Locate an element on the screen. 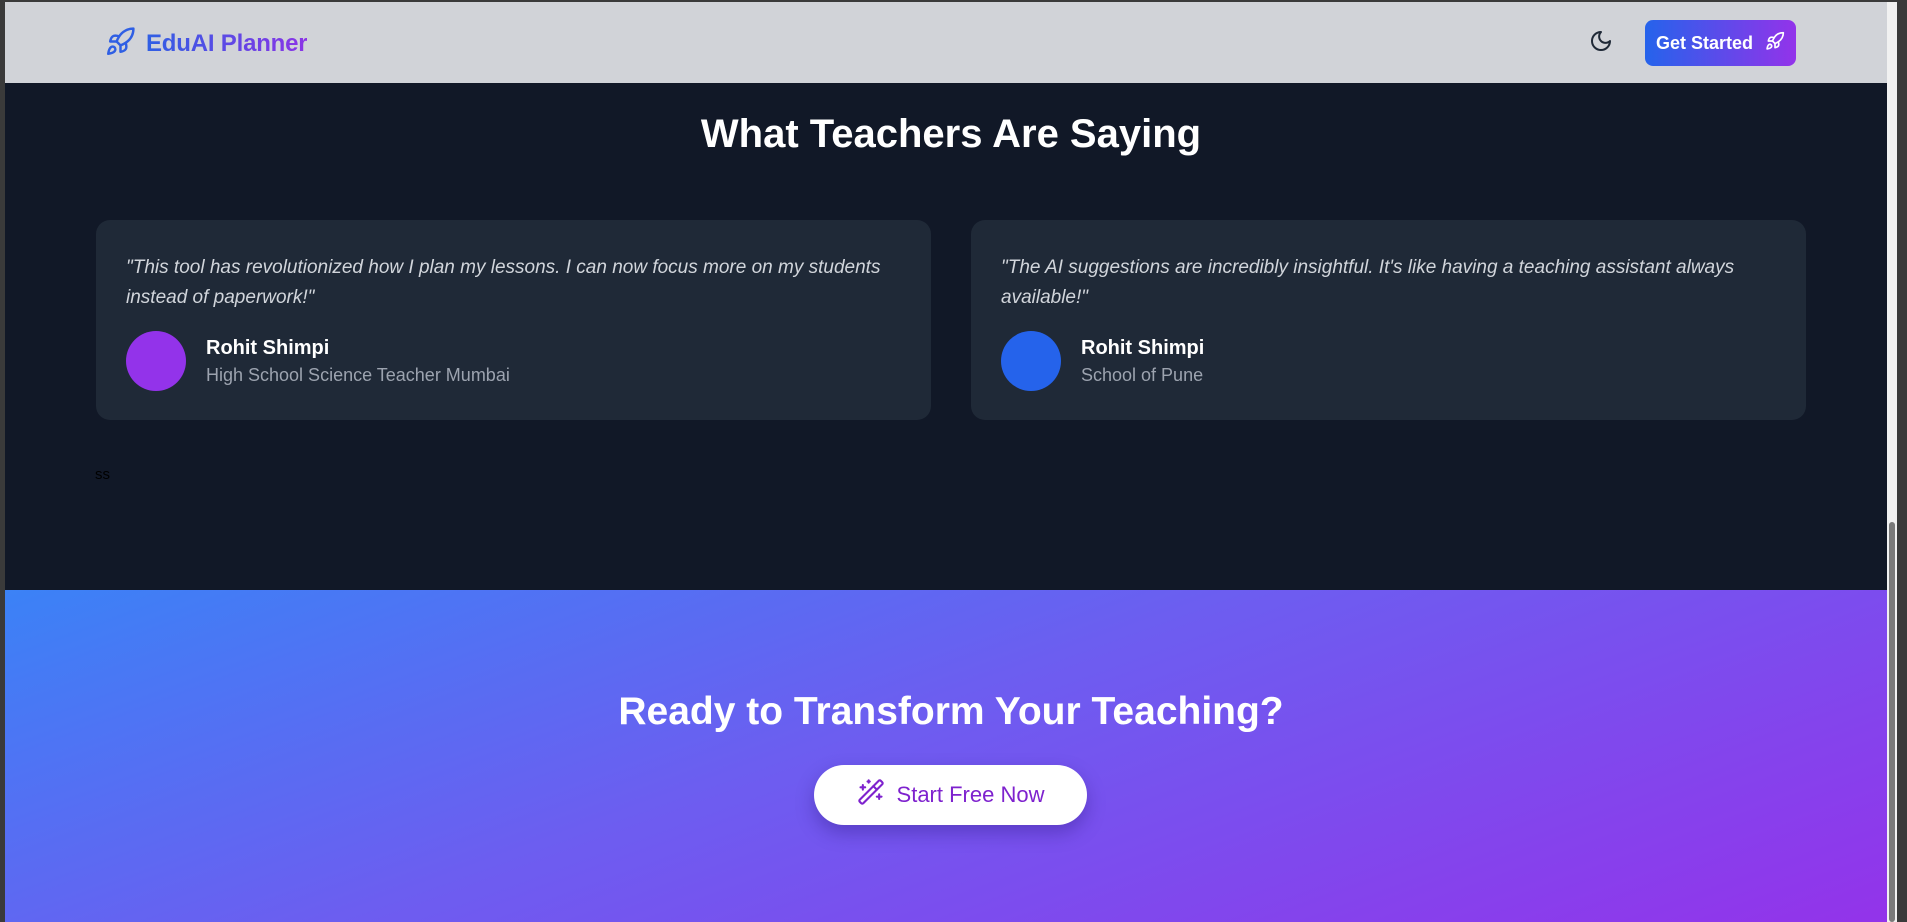 This screenshot has height=922, width=1907. author-role: High School Science Teacher Mumbai is located at coordinates (358, 375).